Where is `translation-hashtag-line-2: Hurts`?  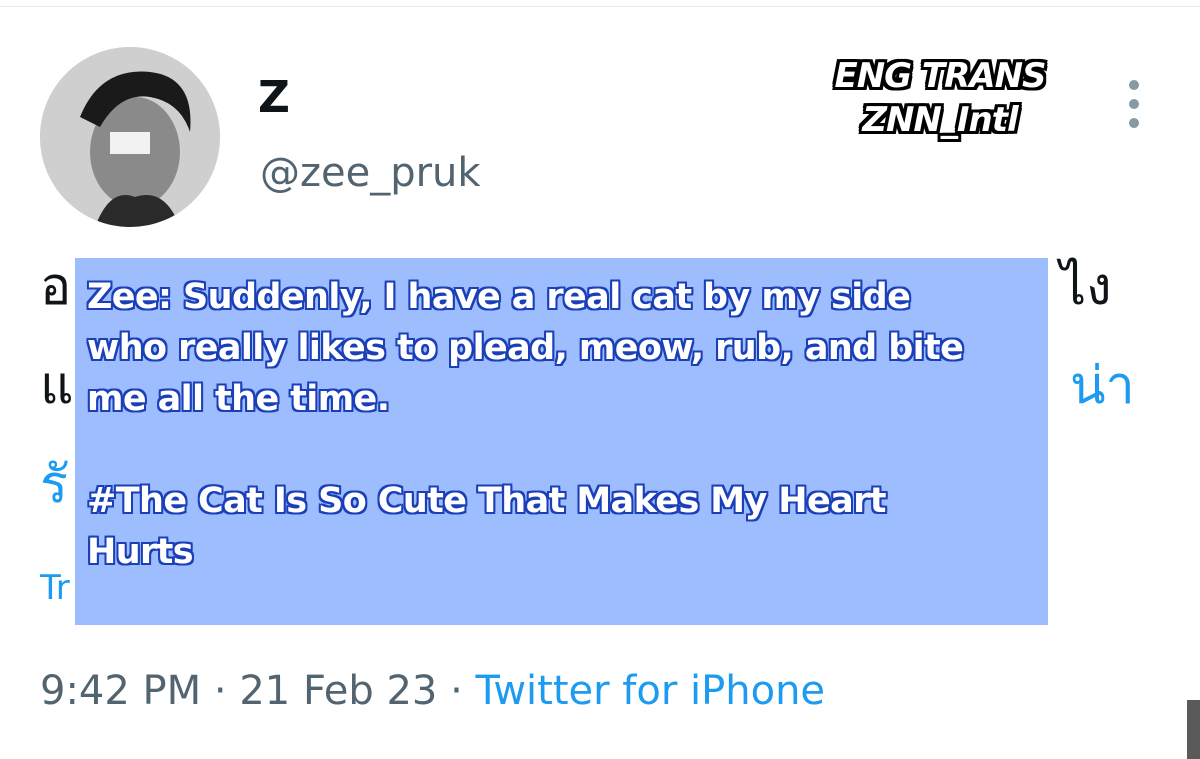
translation-hashtag-line-2: Hurts is located at coordinates (140, 552).